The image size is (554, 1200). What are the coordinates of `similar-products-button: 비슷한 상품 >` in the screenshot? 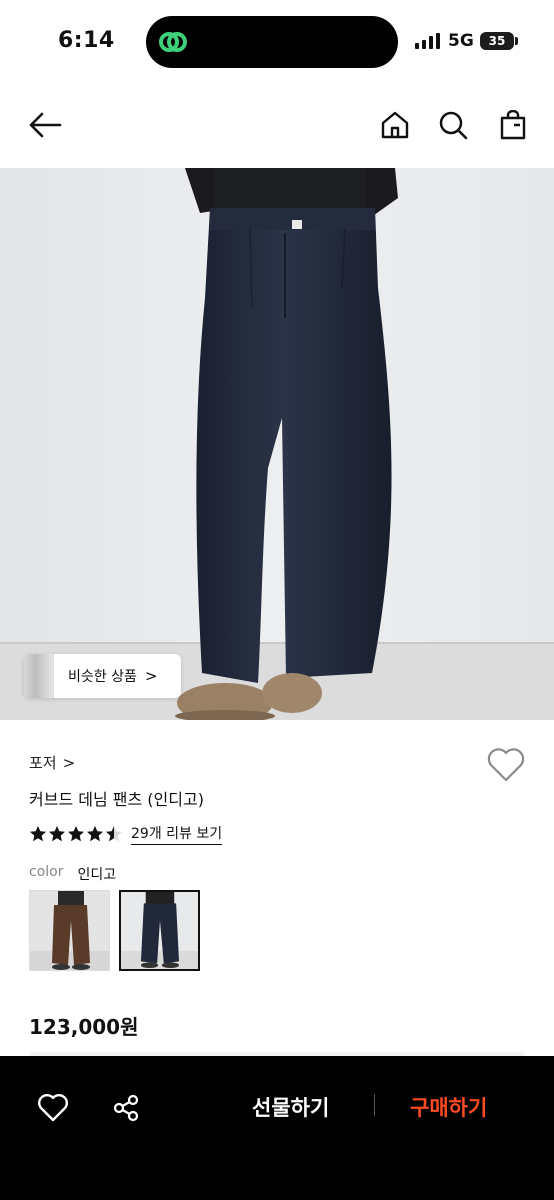 It's located at (102, 676).